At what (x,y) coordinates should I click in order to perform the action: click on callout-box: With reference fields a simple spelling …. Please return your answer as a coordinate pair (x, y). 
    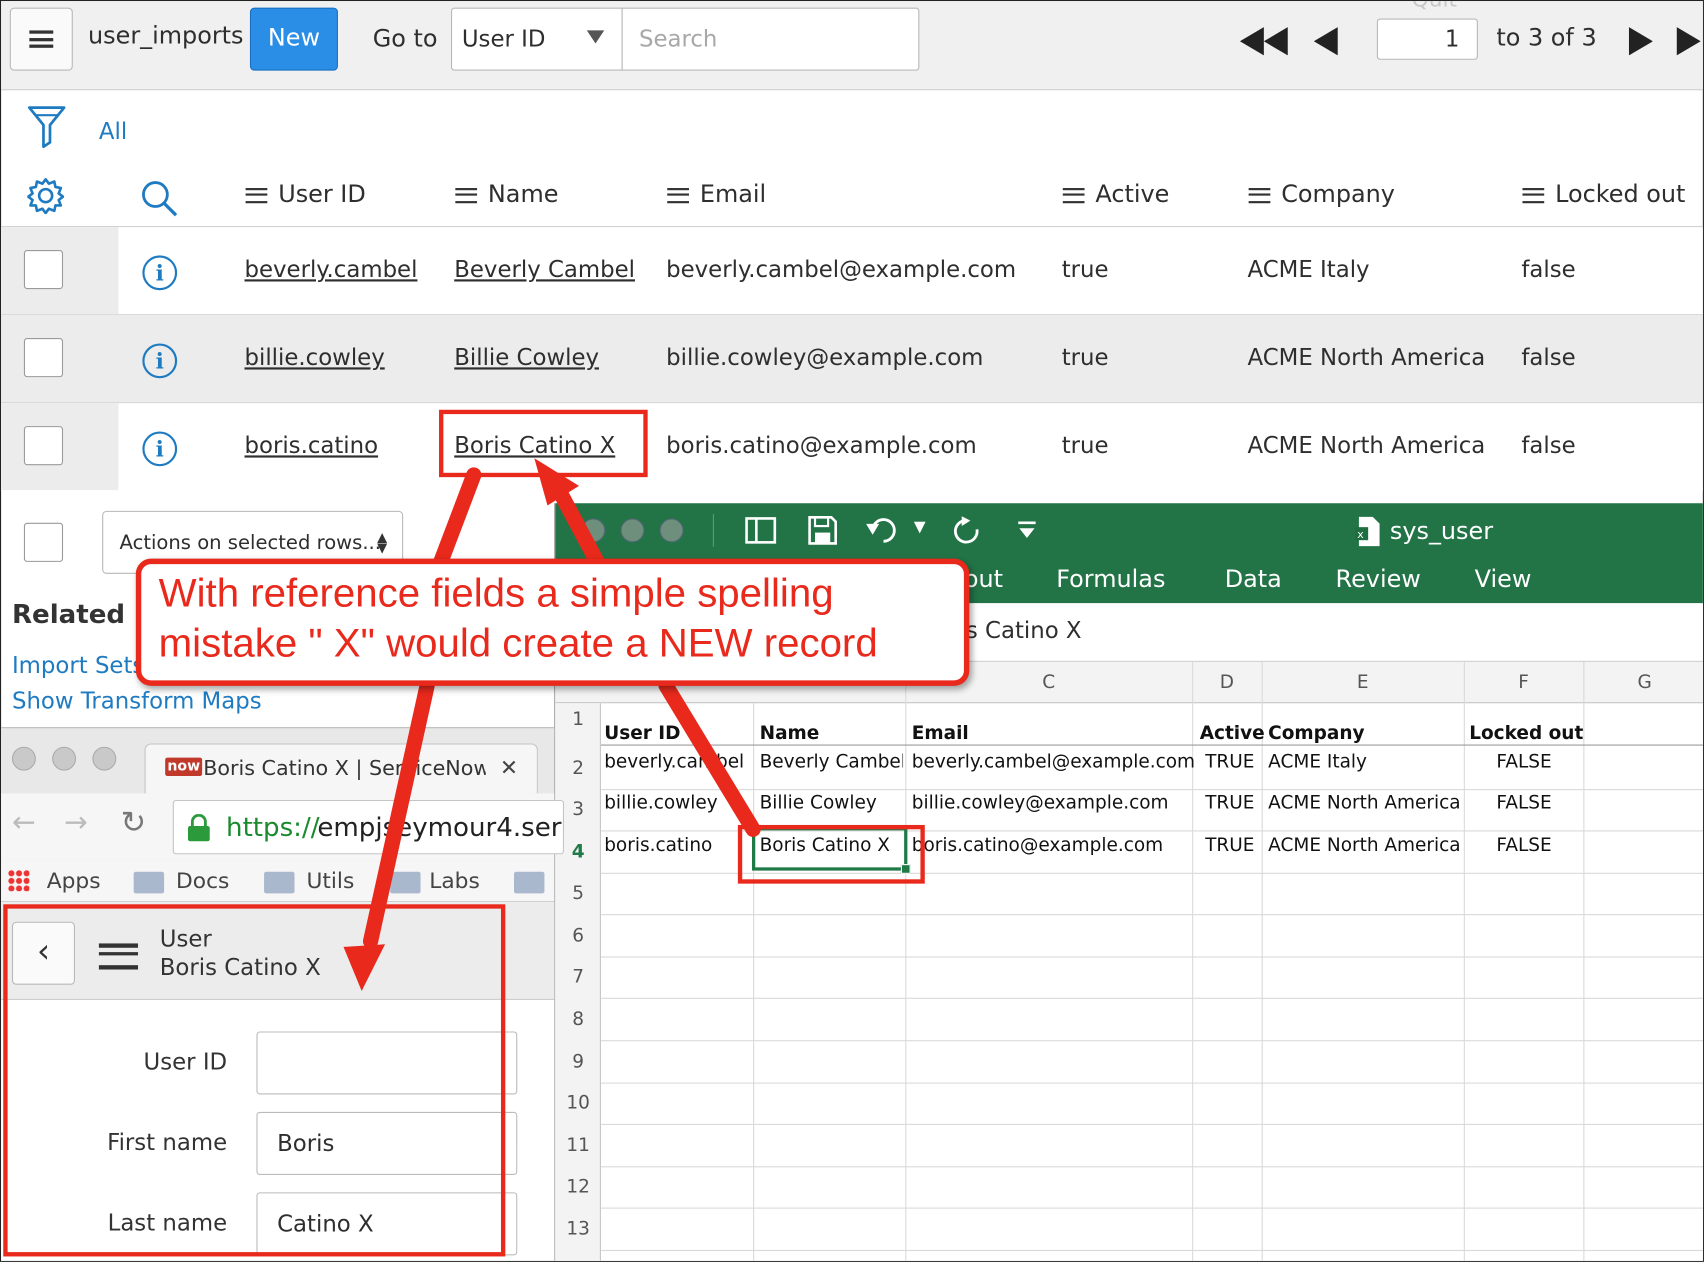
    Looking at the image, I should click on (552, 622).